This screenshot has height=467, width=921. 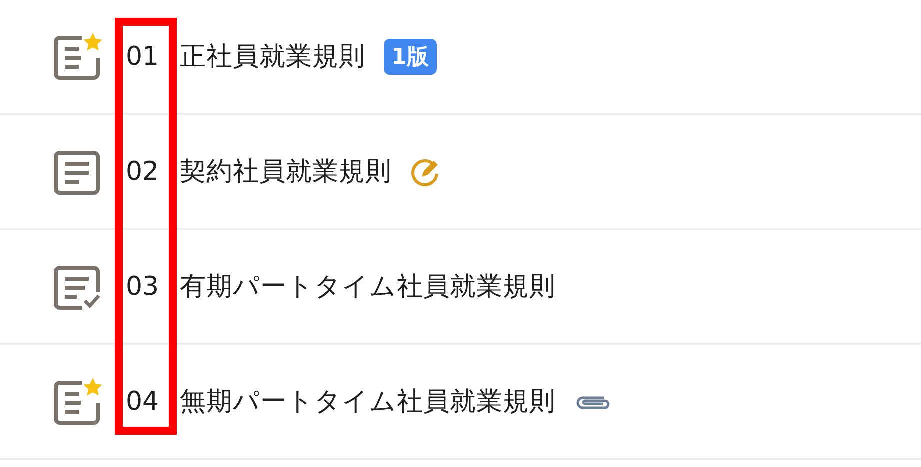 What do you see at coordinates (410, 56) in the screenshot?
I see `version-badge: 1版` at bounding box center [410, 56].